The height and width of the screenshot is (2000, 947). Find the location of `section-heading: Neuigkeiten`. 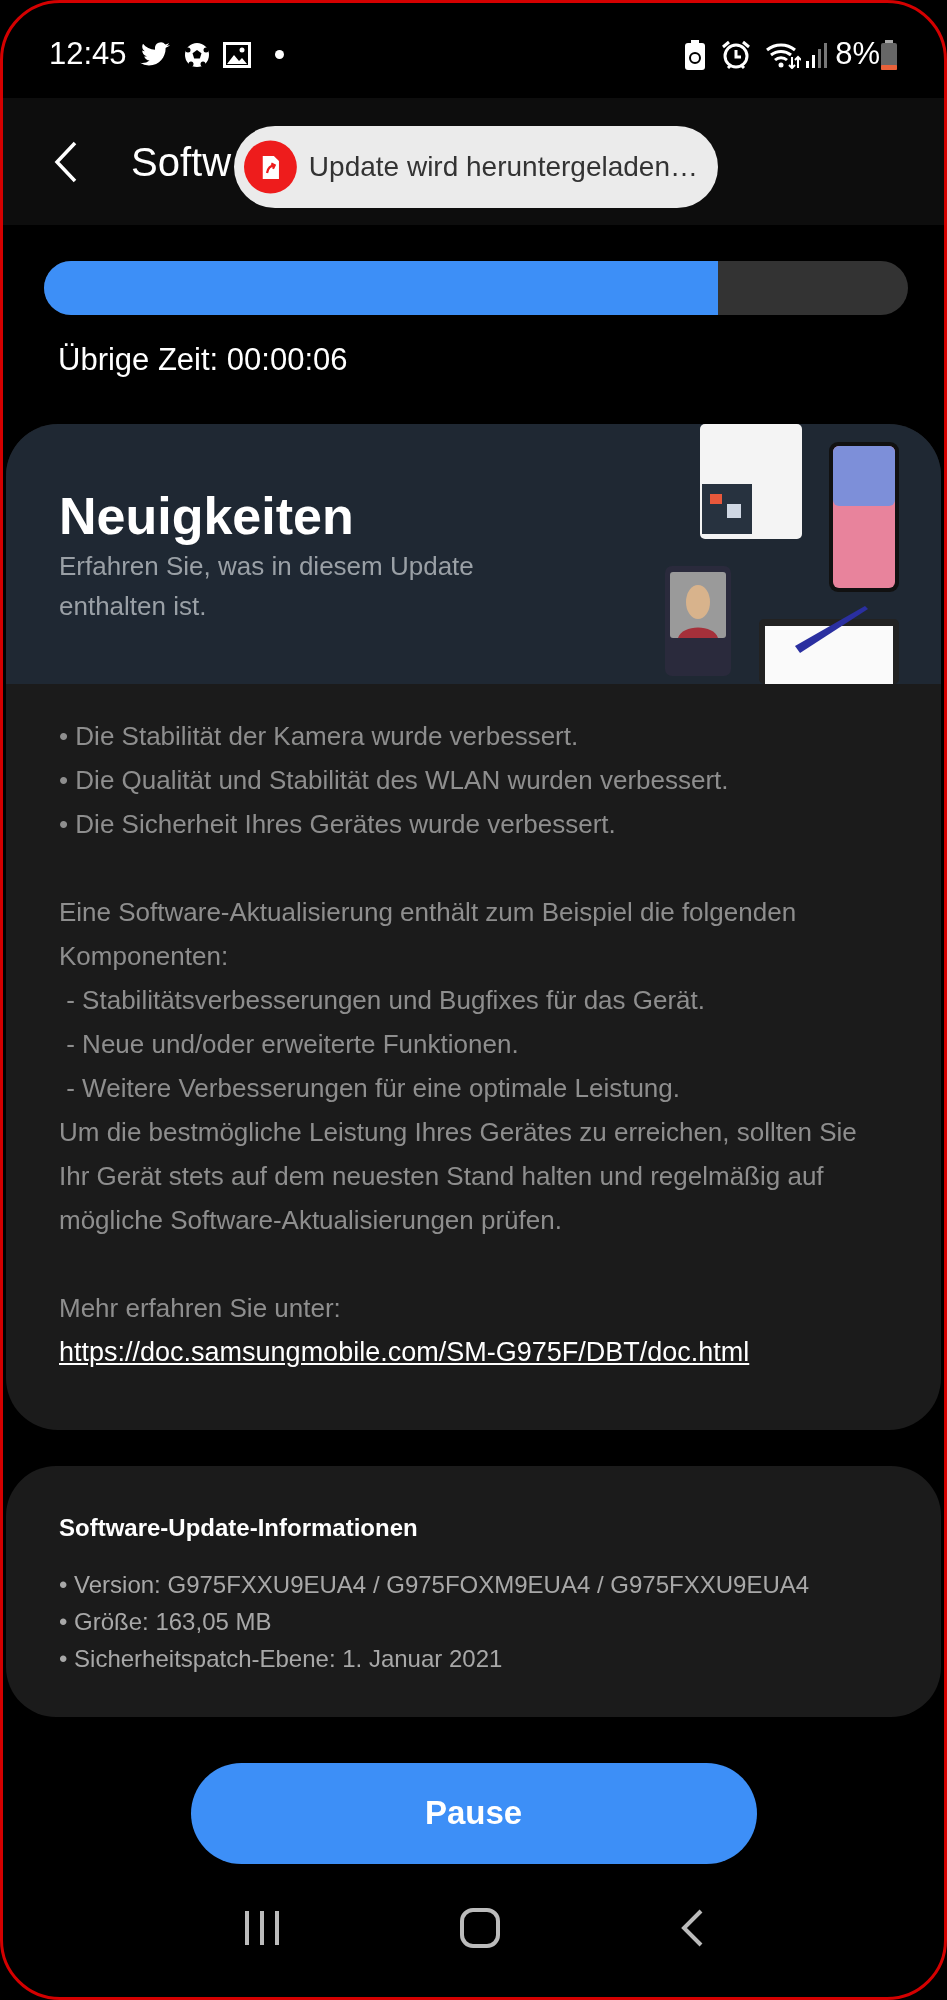

section-heading: Neuigkeiten is located at coordinates (207, 515).